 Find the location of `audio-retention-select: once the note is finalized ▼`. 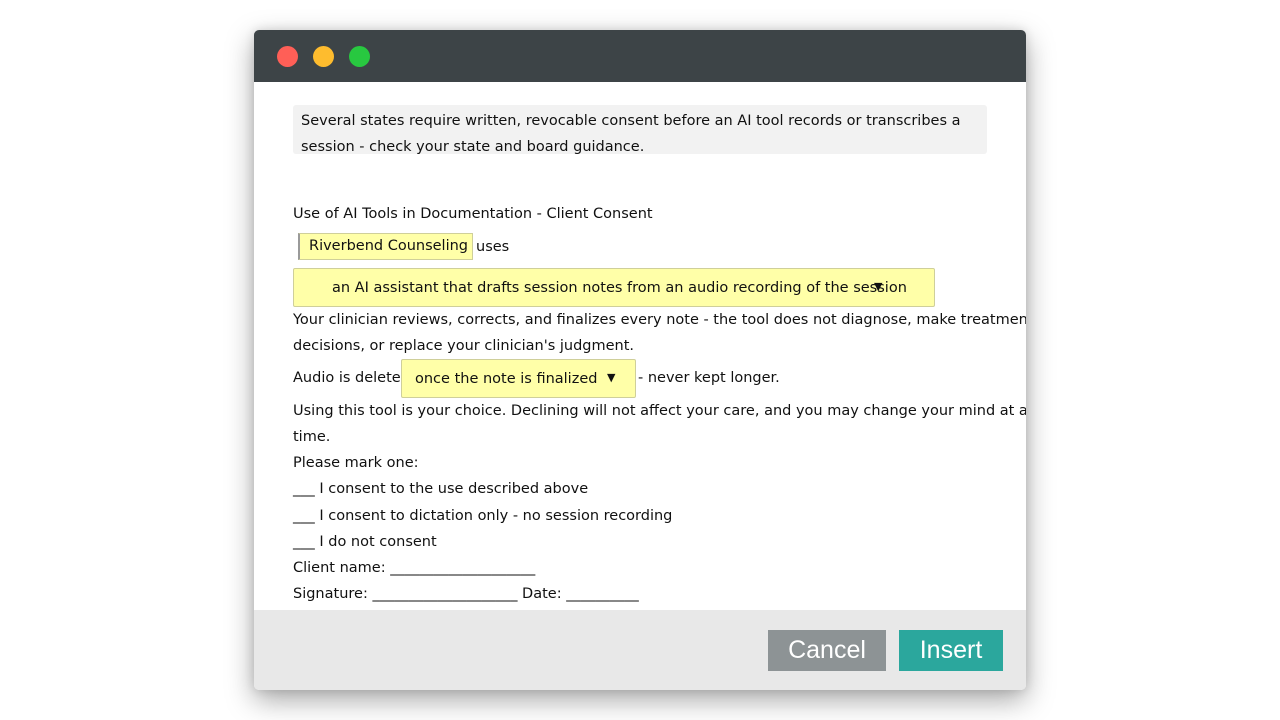

audio-retention-select: once the note is finalized ▼ is located at coordinates (518, 378).